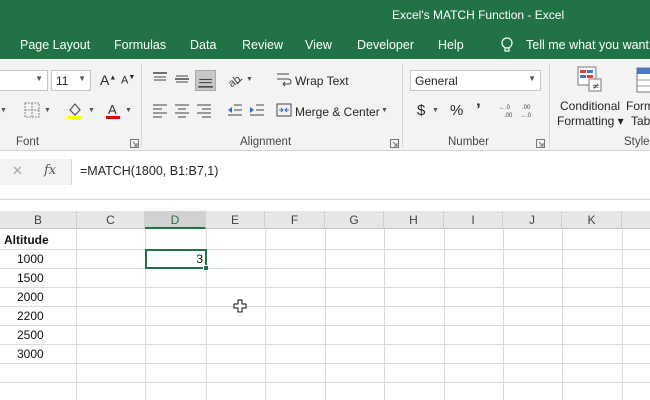  What do you see at coordinates (175, 220) in the screenshot?
I see `column-header-d: D` at bounding box center [175, 220].